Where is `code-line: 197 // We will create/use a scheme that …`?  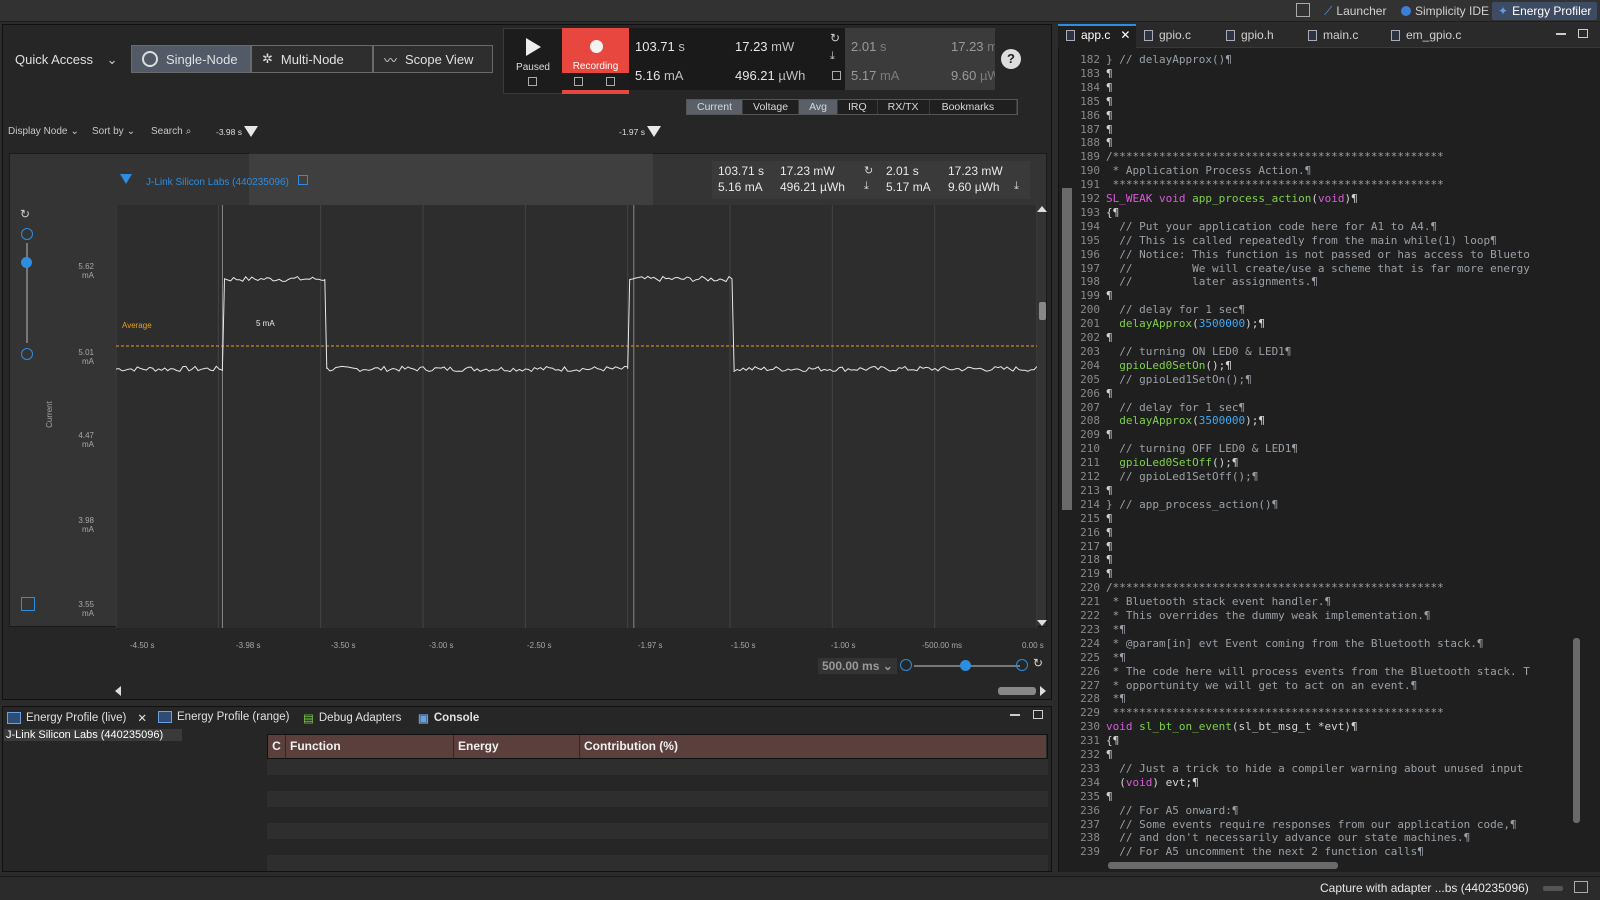
code-line: 197 // We will create/use a scheme that … is located at coordinates (1313, 269).